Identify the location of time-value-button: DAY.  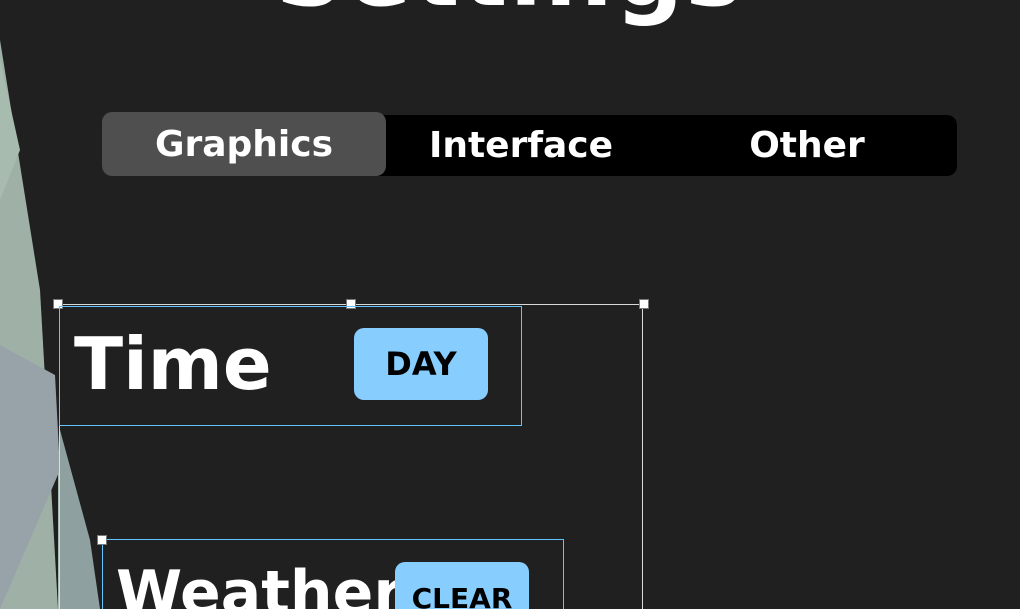
(421, 364).